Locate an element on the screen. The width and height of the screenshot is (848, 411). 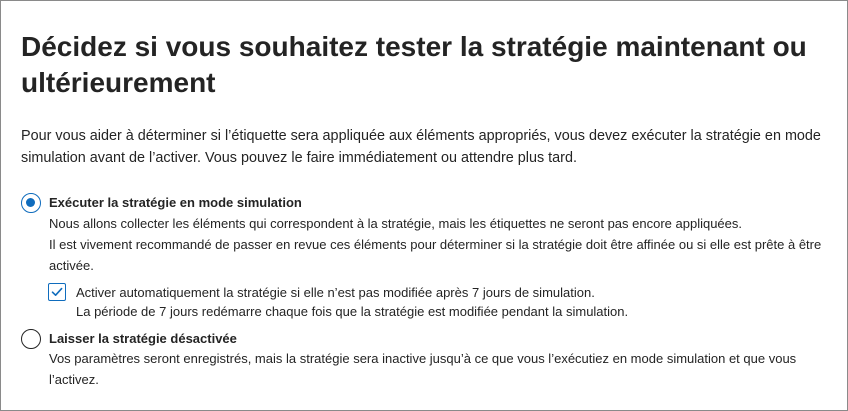
auto-activate-checkbox is located at coordinates (57, 292).